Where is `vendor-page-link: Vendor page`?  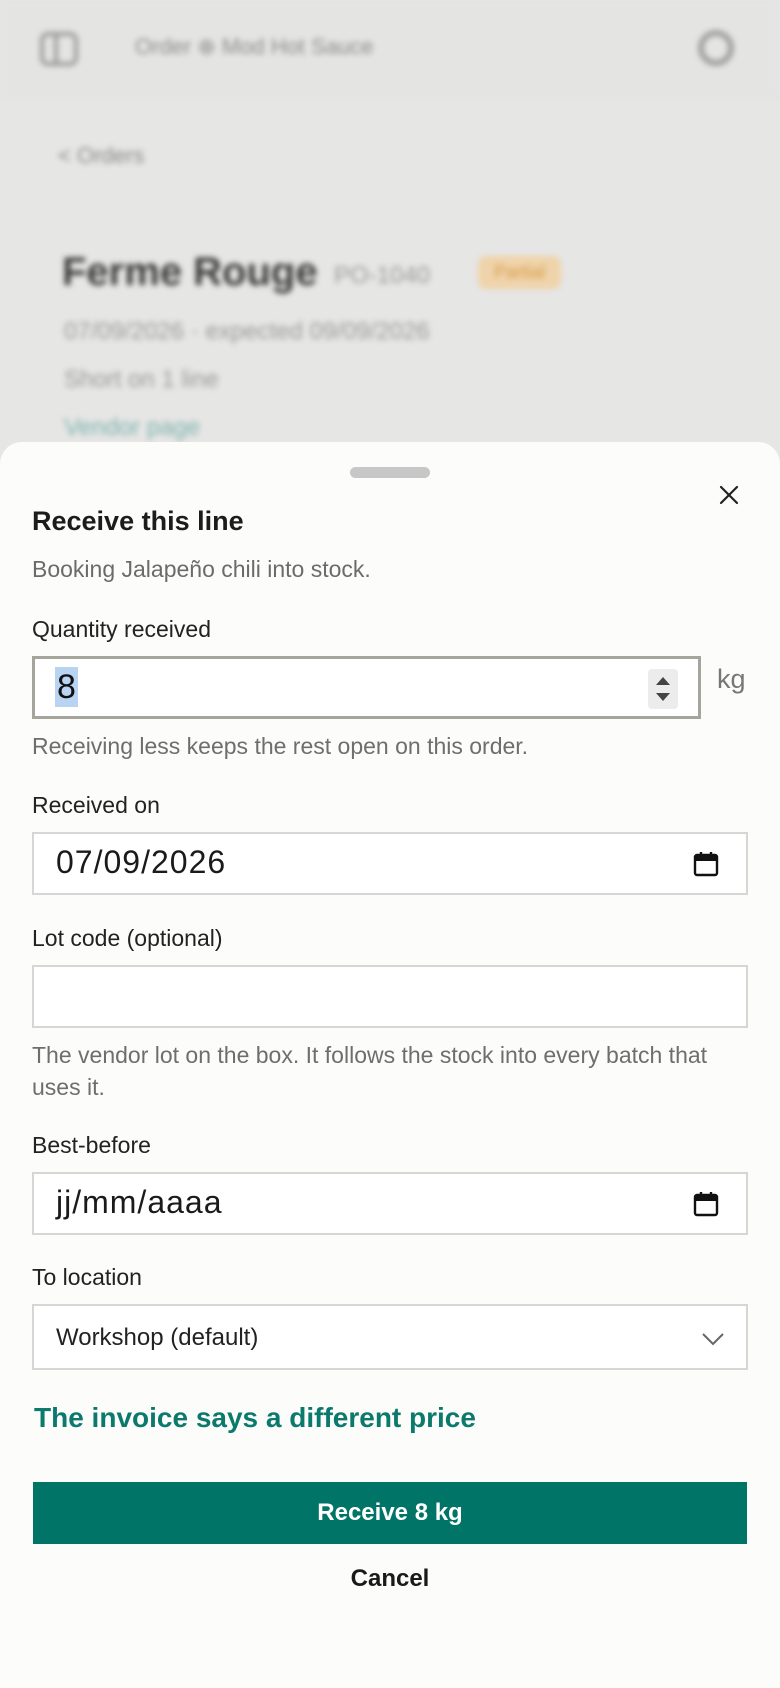 vendor-page-link: Vendor page is located at coordinates (132, 427).